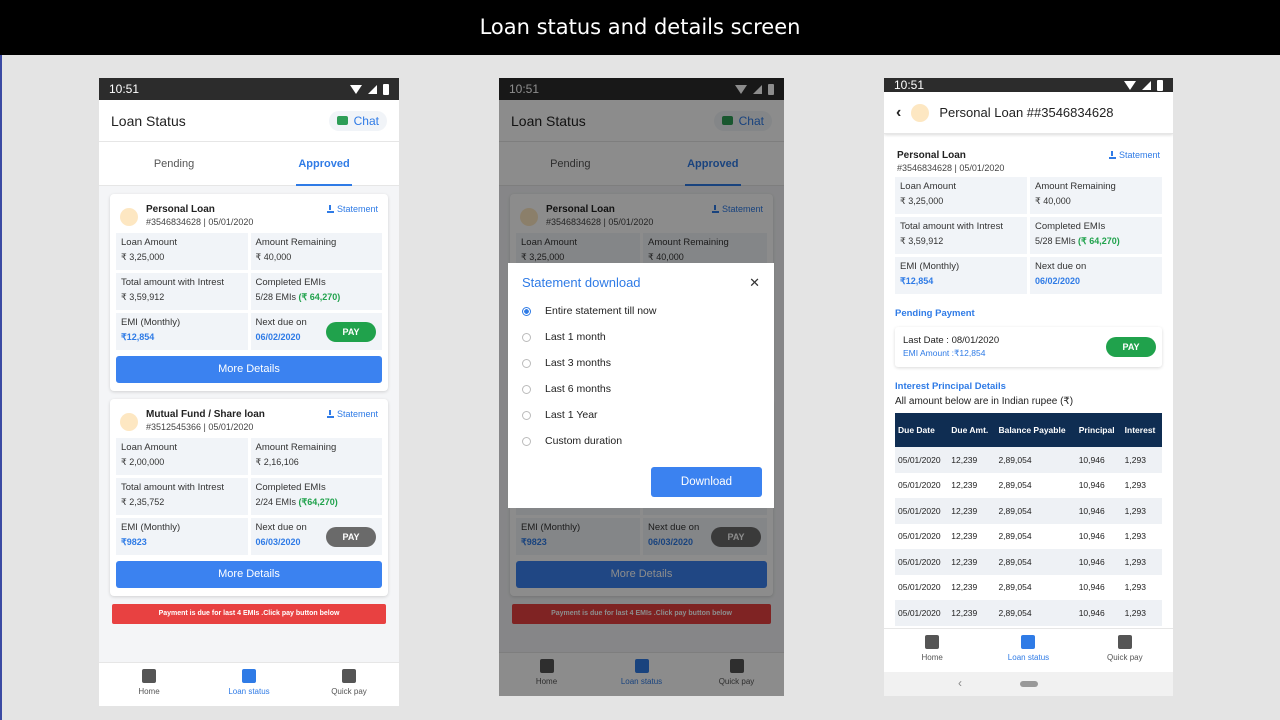 The width and height of the screenshot is (1280, 720). I want to click on interest-title: Interest Principal Details, so click(950, 386).